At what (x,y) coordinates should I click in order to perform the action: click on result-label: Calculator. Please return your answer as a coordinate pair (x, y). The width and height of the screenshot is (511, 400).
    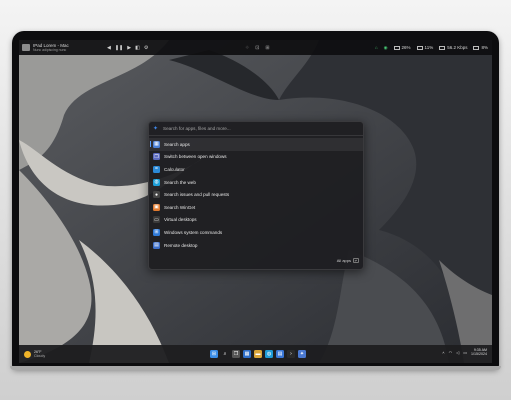
    Looking at the image, I should click on (174, 169).